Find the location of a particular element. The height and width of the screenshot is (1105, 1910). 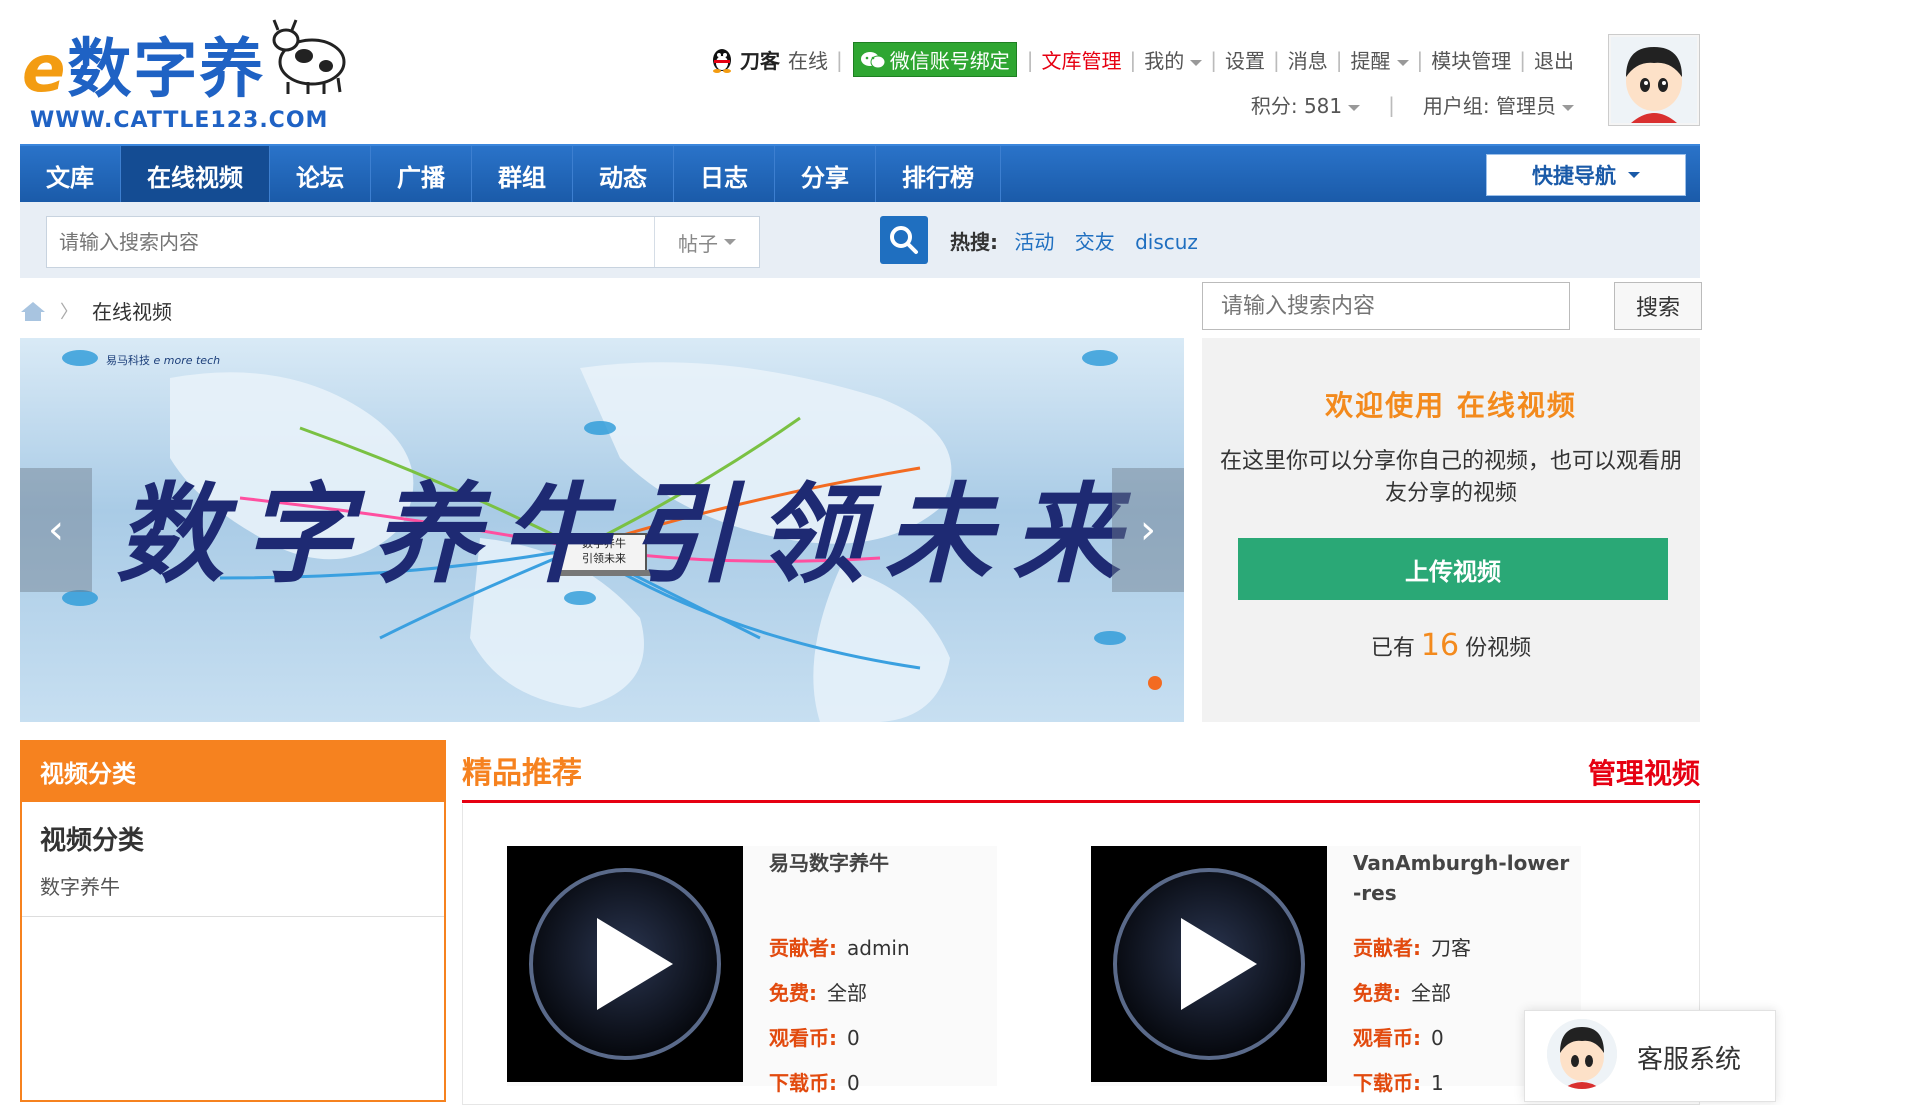

search-button is located at coordinates (904, 240).